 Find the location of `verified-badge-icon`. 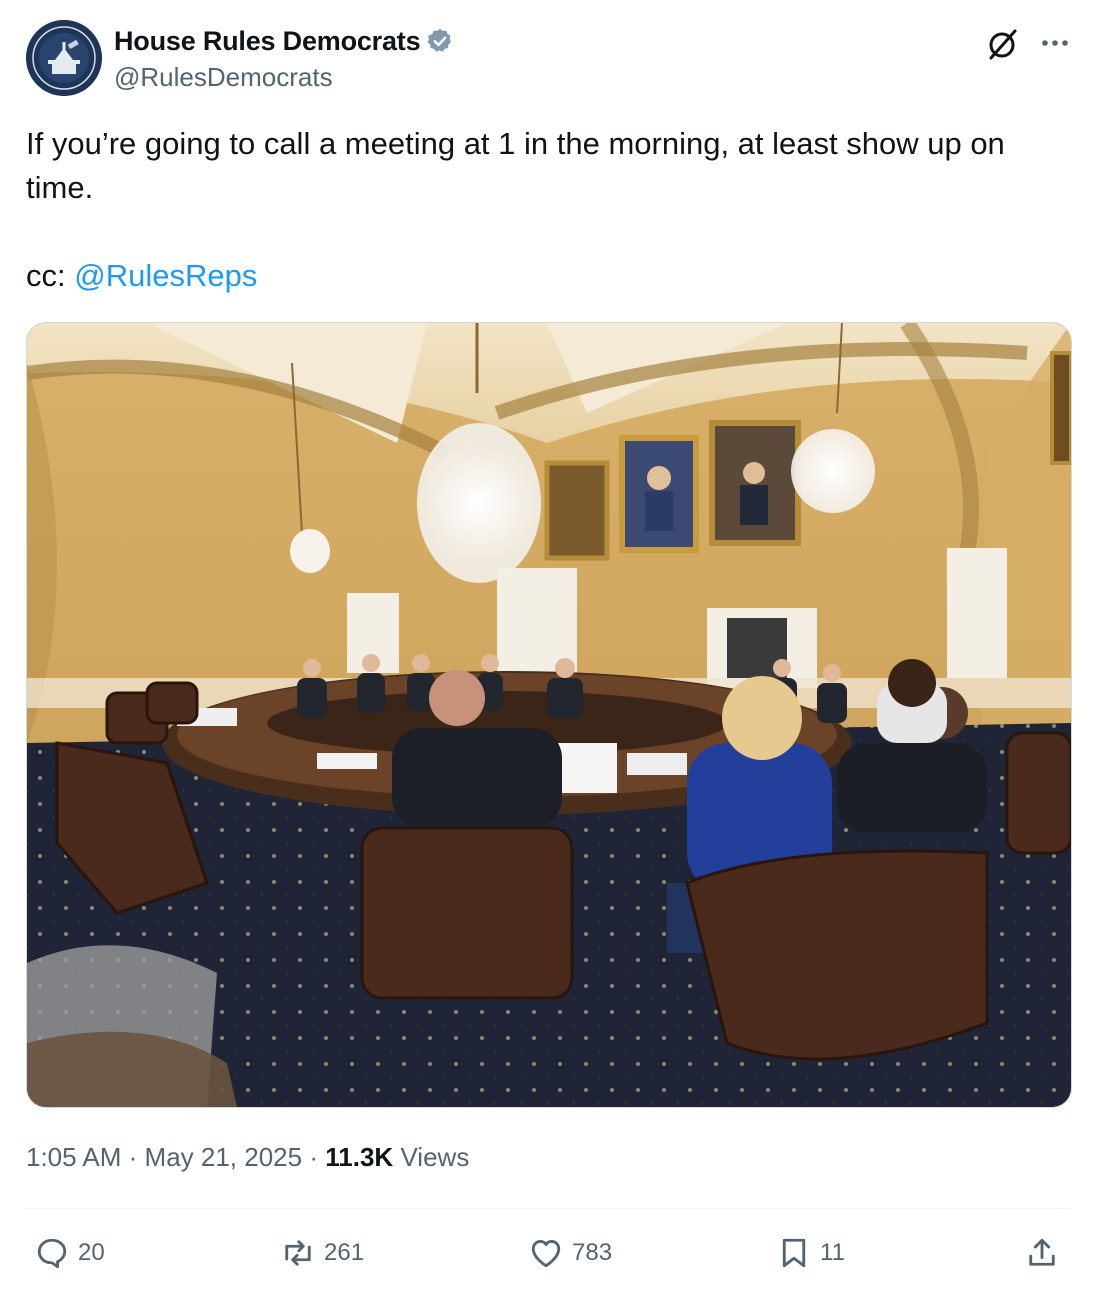

verified-badge-icon is located at coordinates (440, 41).